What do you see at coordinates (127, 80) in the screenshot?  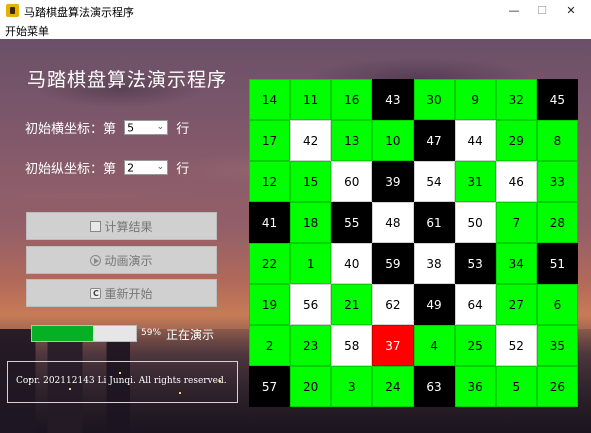 I see `page-title: 马踏棋盘算法演示程序` at bounding box center [127, 80].